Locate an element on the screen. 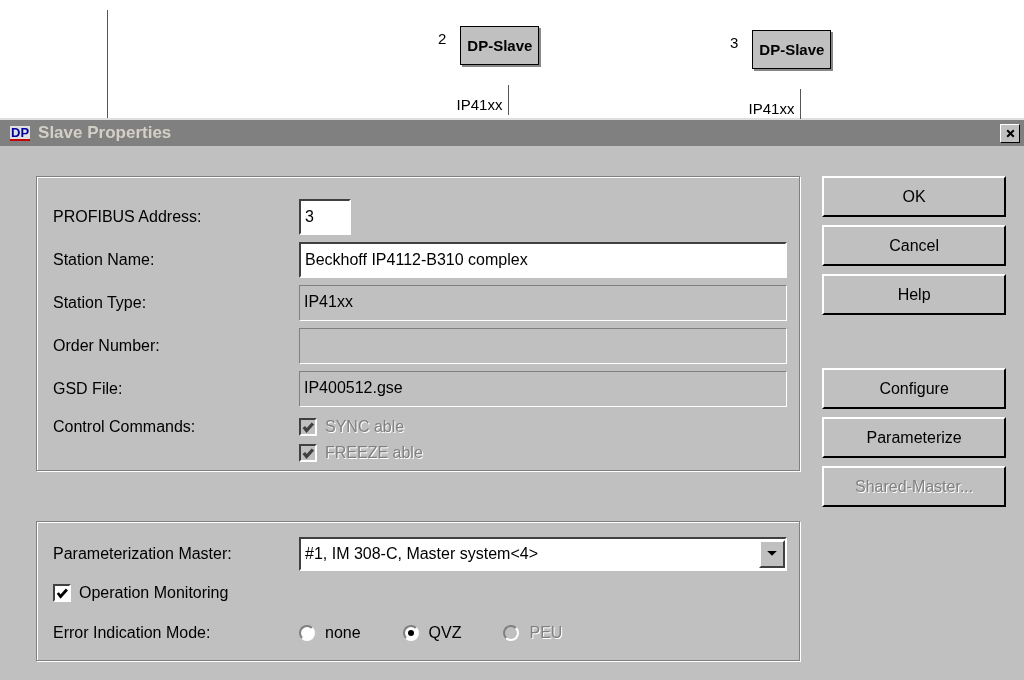 The image size is (1024, 680). input-field: IP400512.gse is located at coordinates (543, 388).